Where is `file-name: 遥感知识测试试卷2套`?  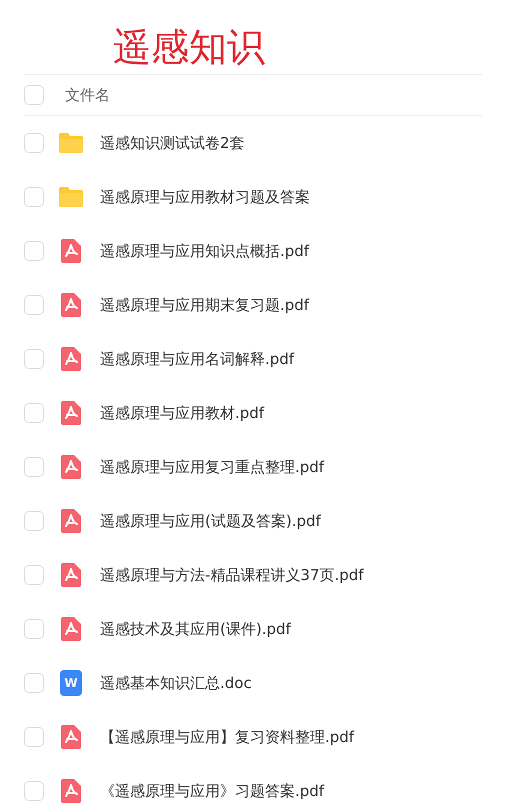
file-name: 遥感知识测试试卷2套 is located at coordinates (172, 143).